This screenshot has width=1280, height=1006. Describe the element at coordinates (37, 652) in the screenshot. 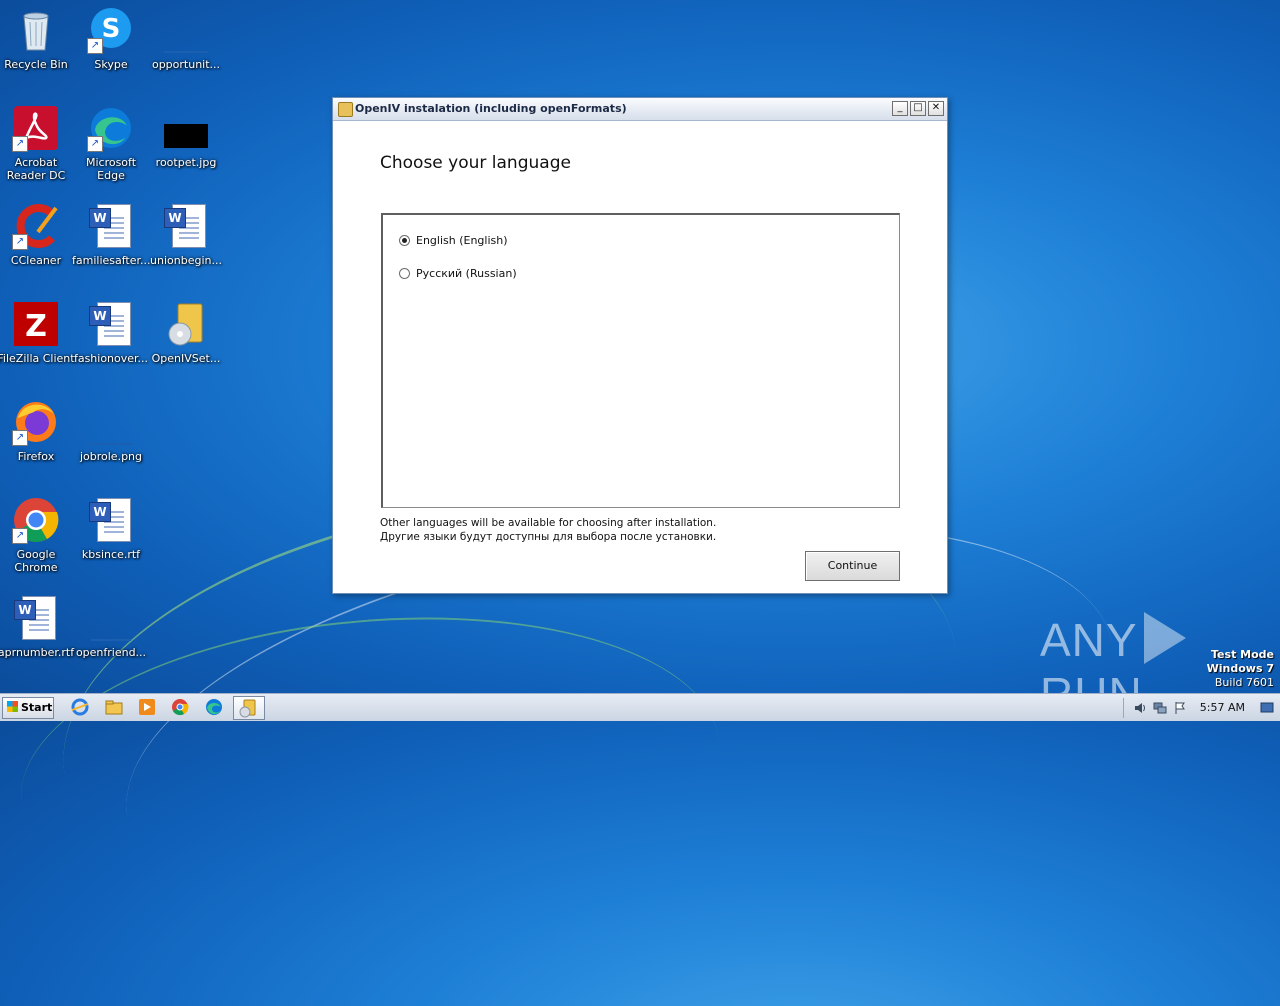

I see `desktop-icon-label: aprnumber.rtf` at that location.